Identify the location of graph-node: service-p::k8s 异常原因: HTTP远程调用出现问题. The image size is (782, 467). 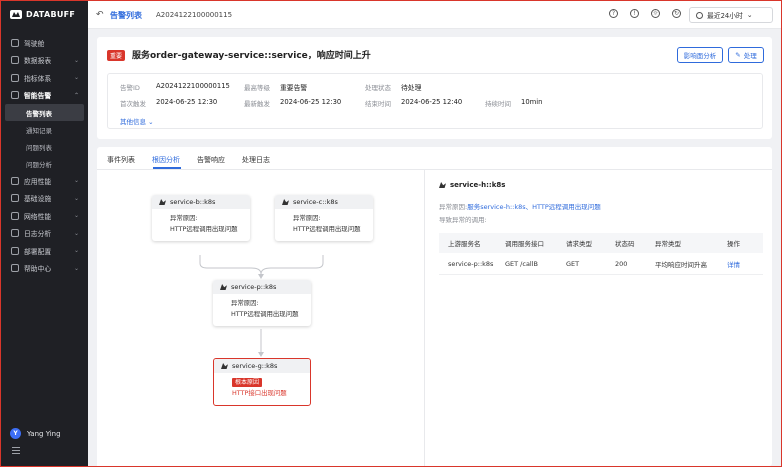
(262, 303).